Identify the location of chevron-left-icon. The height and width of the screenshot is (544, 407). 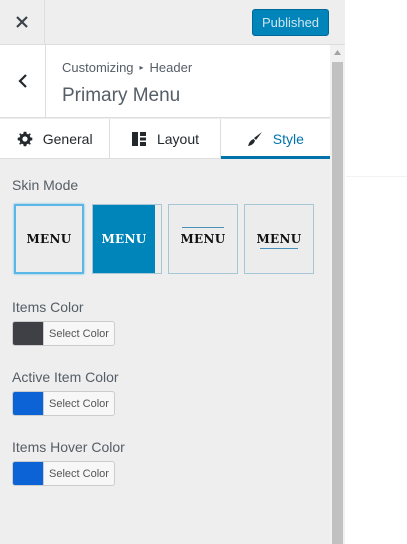
(22, 81).